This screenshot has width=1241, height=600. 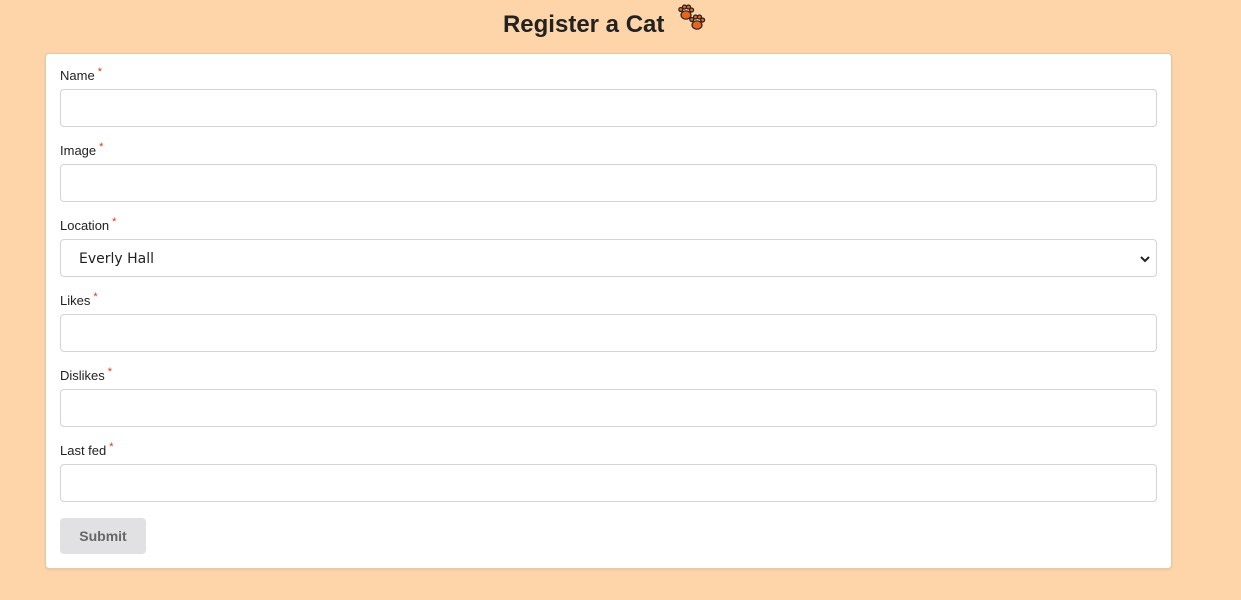 What do you see at coordinates (608, 108) in the screenshot?
I see `name-input` at bounding box center [608, 108].